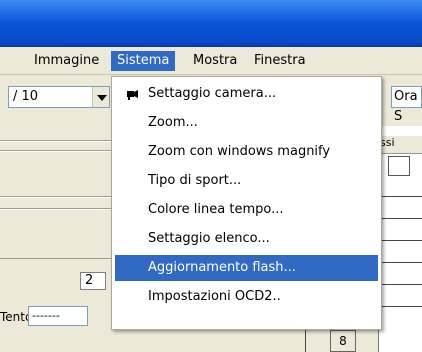  What do you see at coordinates (143, 61) in the screenshot?
I see `menu-sistema: Sistema` at bounding box center [143, 61].